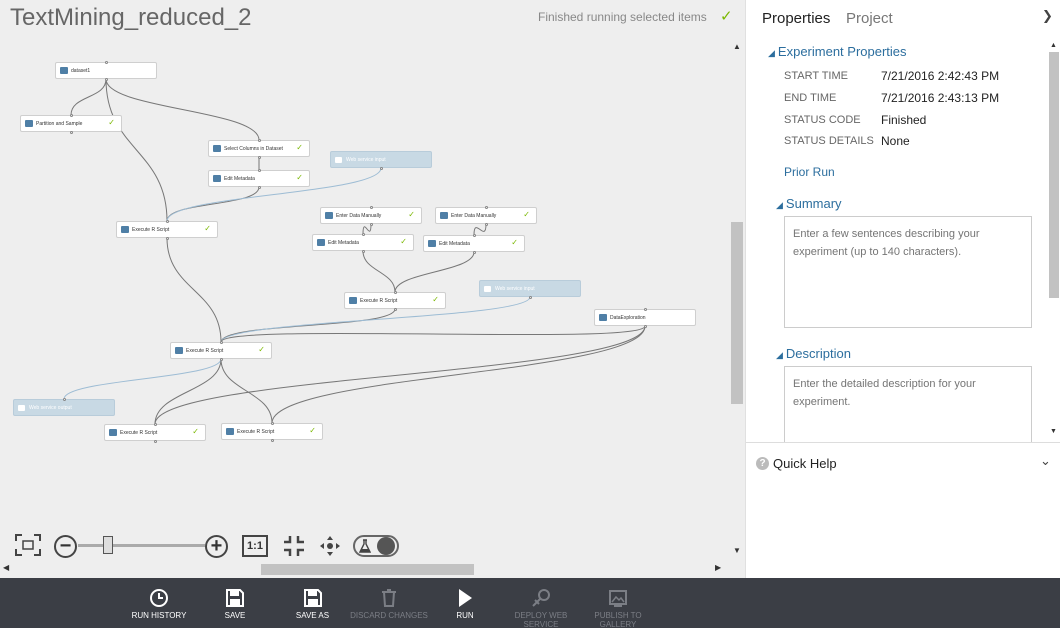  What do you see at coordinates (159, 603) in the screenshot?
I see `run-history-button: RUN HISTORY` at bounding box center [159, 603].